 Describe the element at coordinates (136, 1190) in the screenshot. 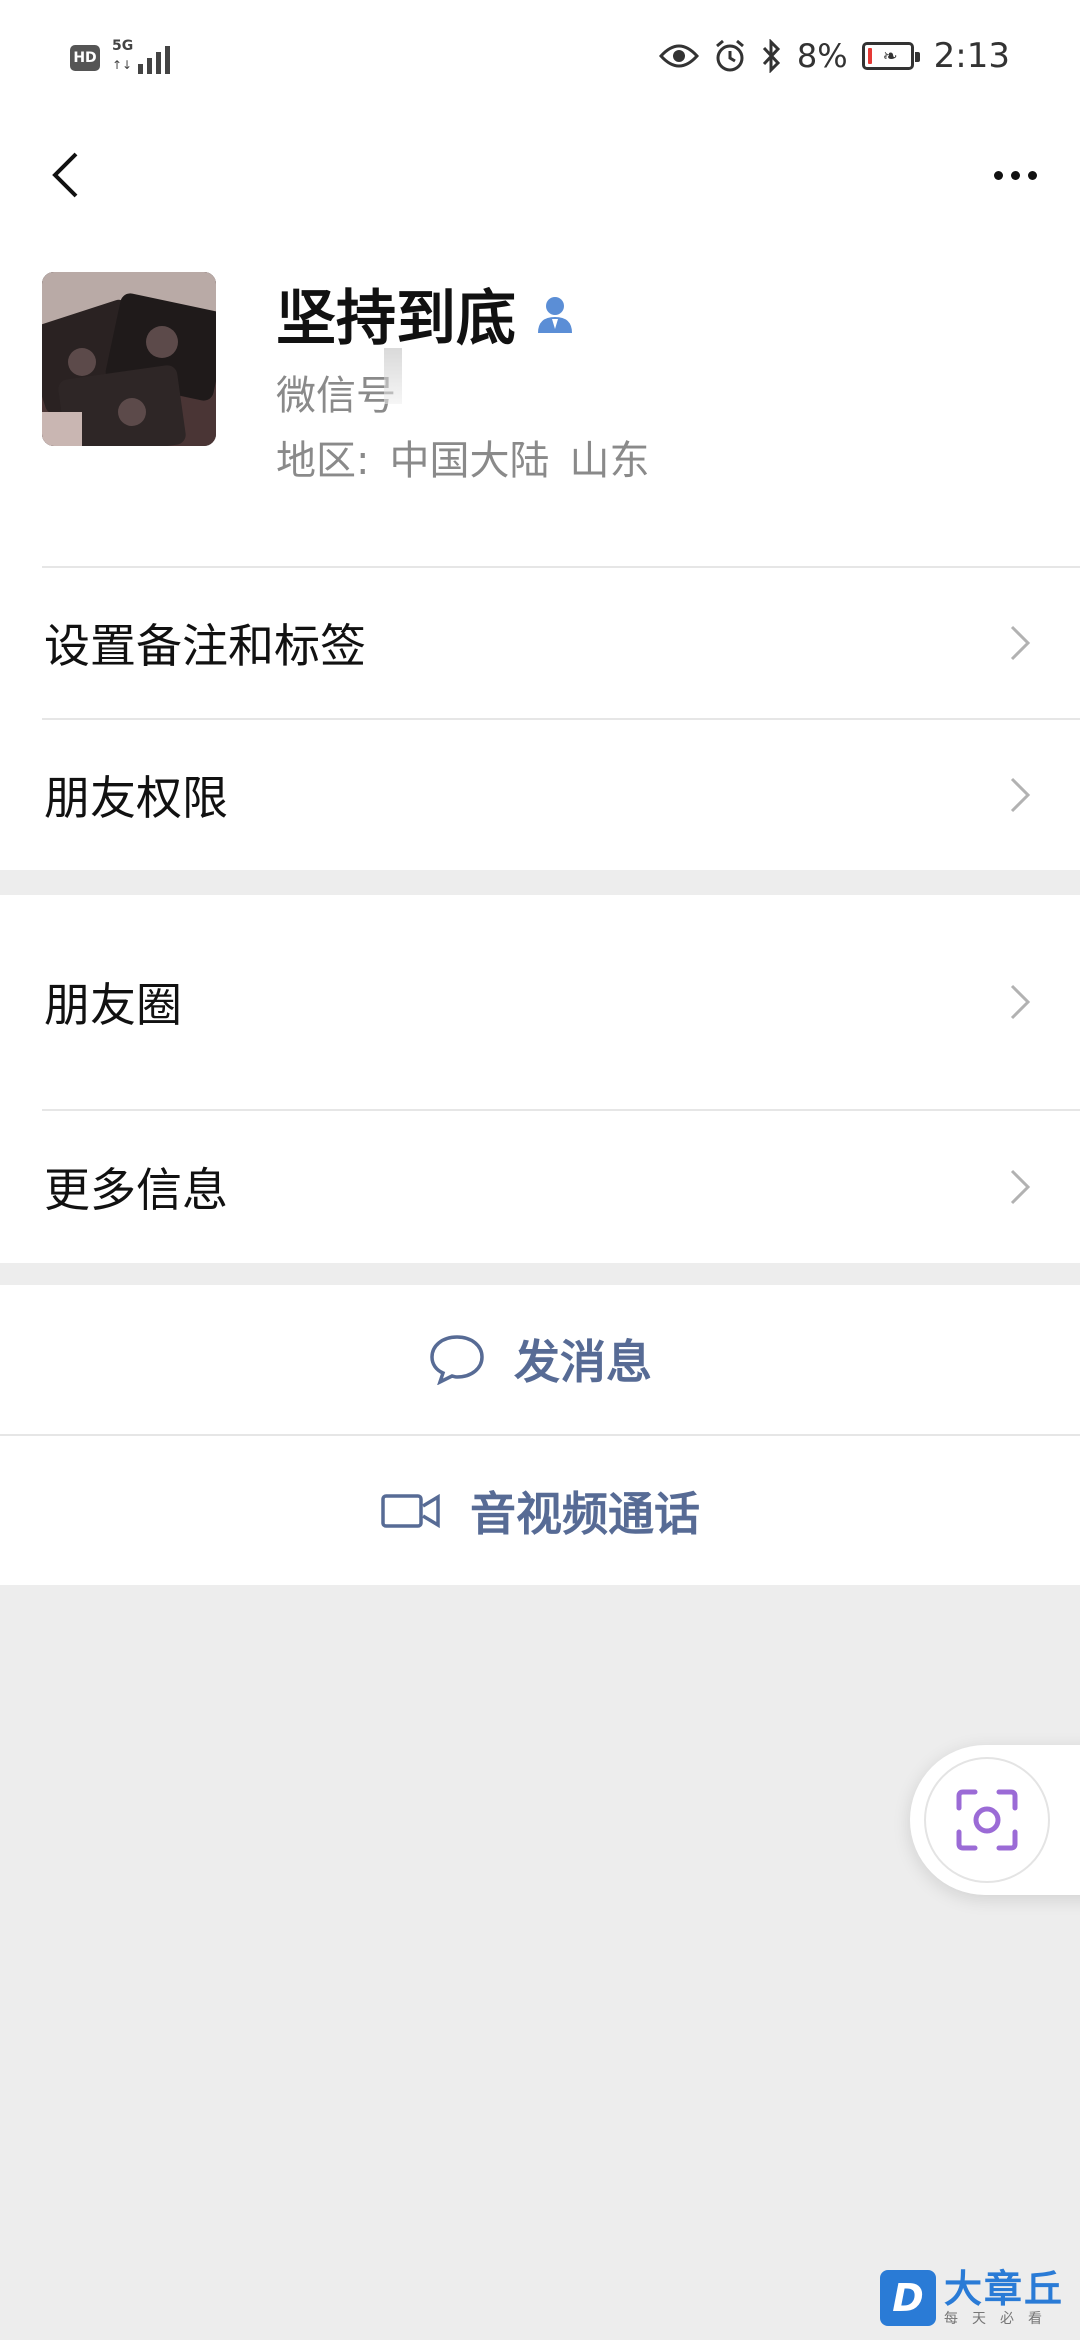

I see `row-label: 更多信息` at that location.